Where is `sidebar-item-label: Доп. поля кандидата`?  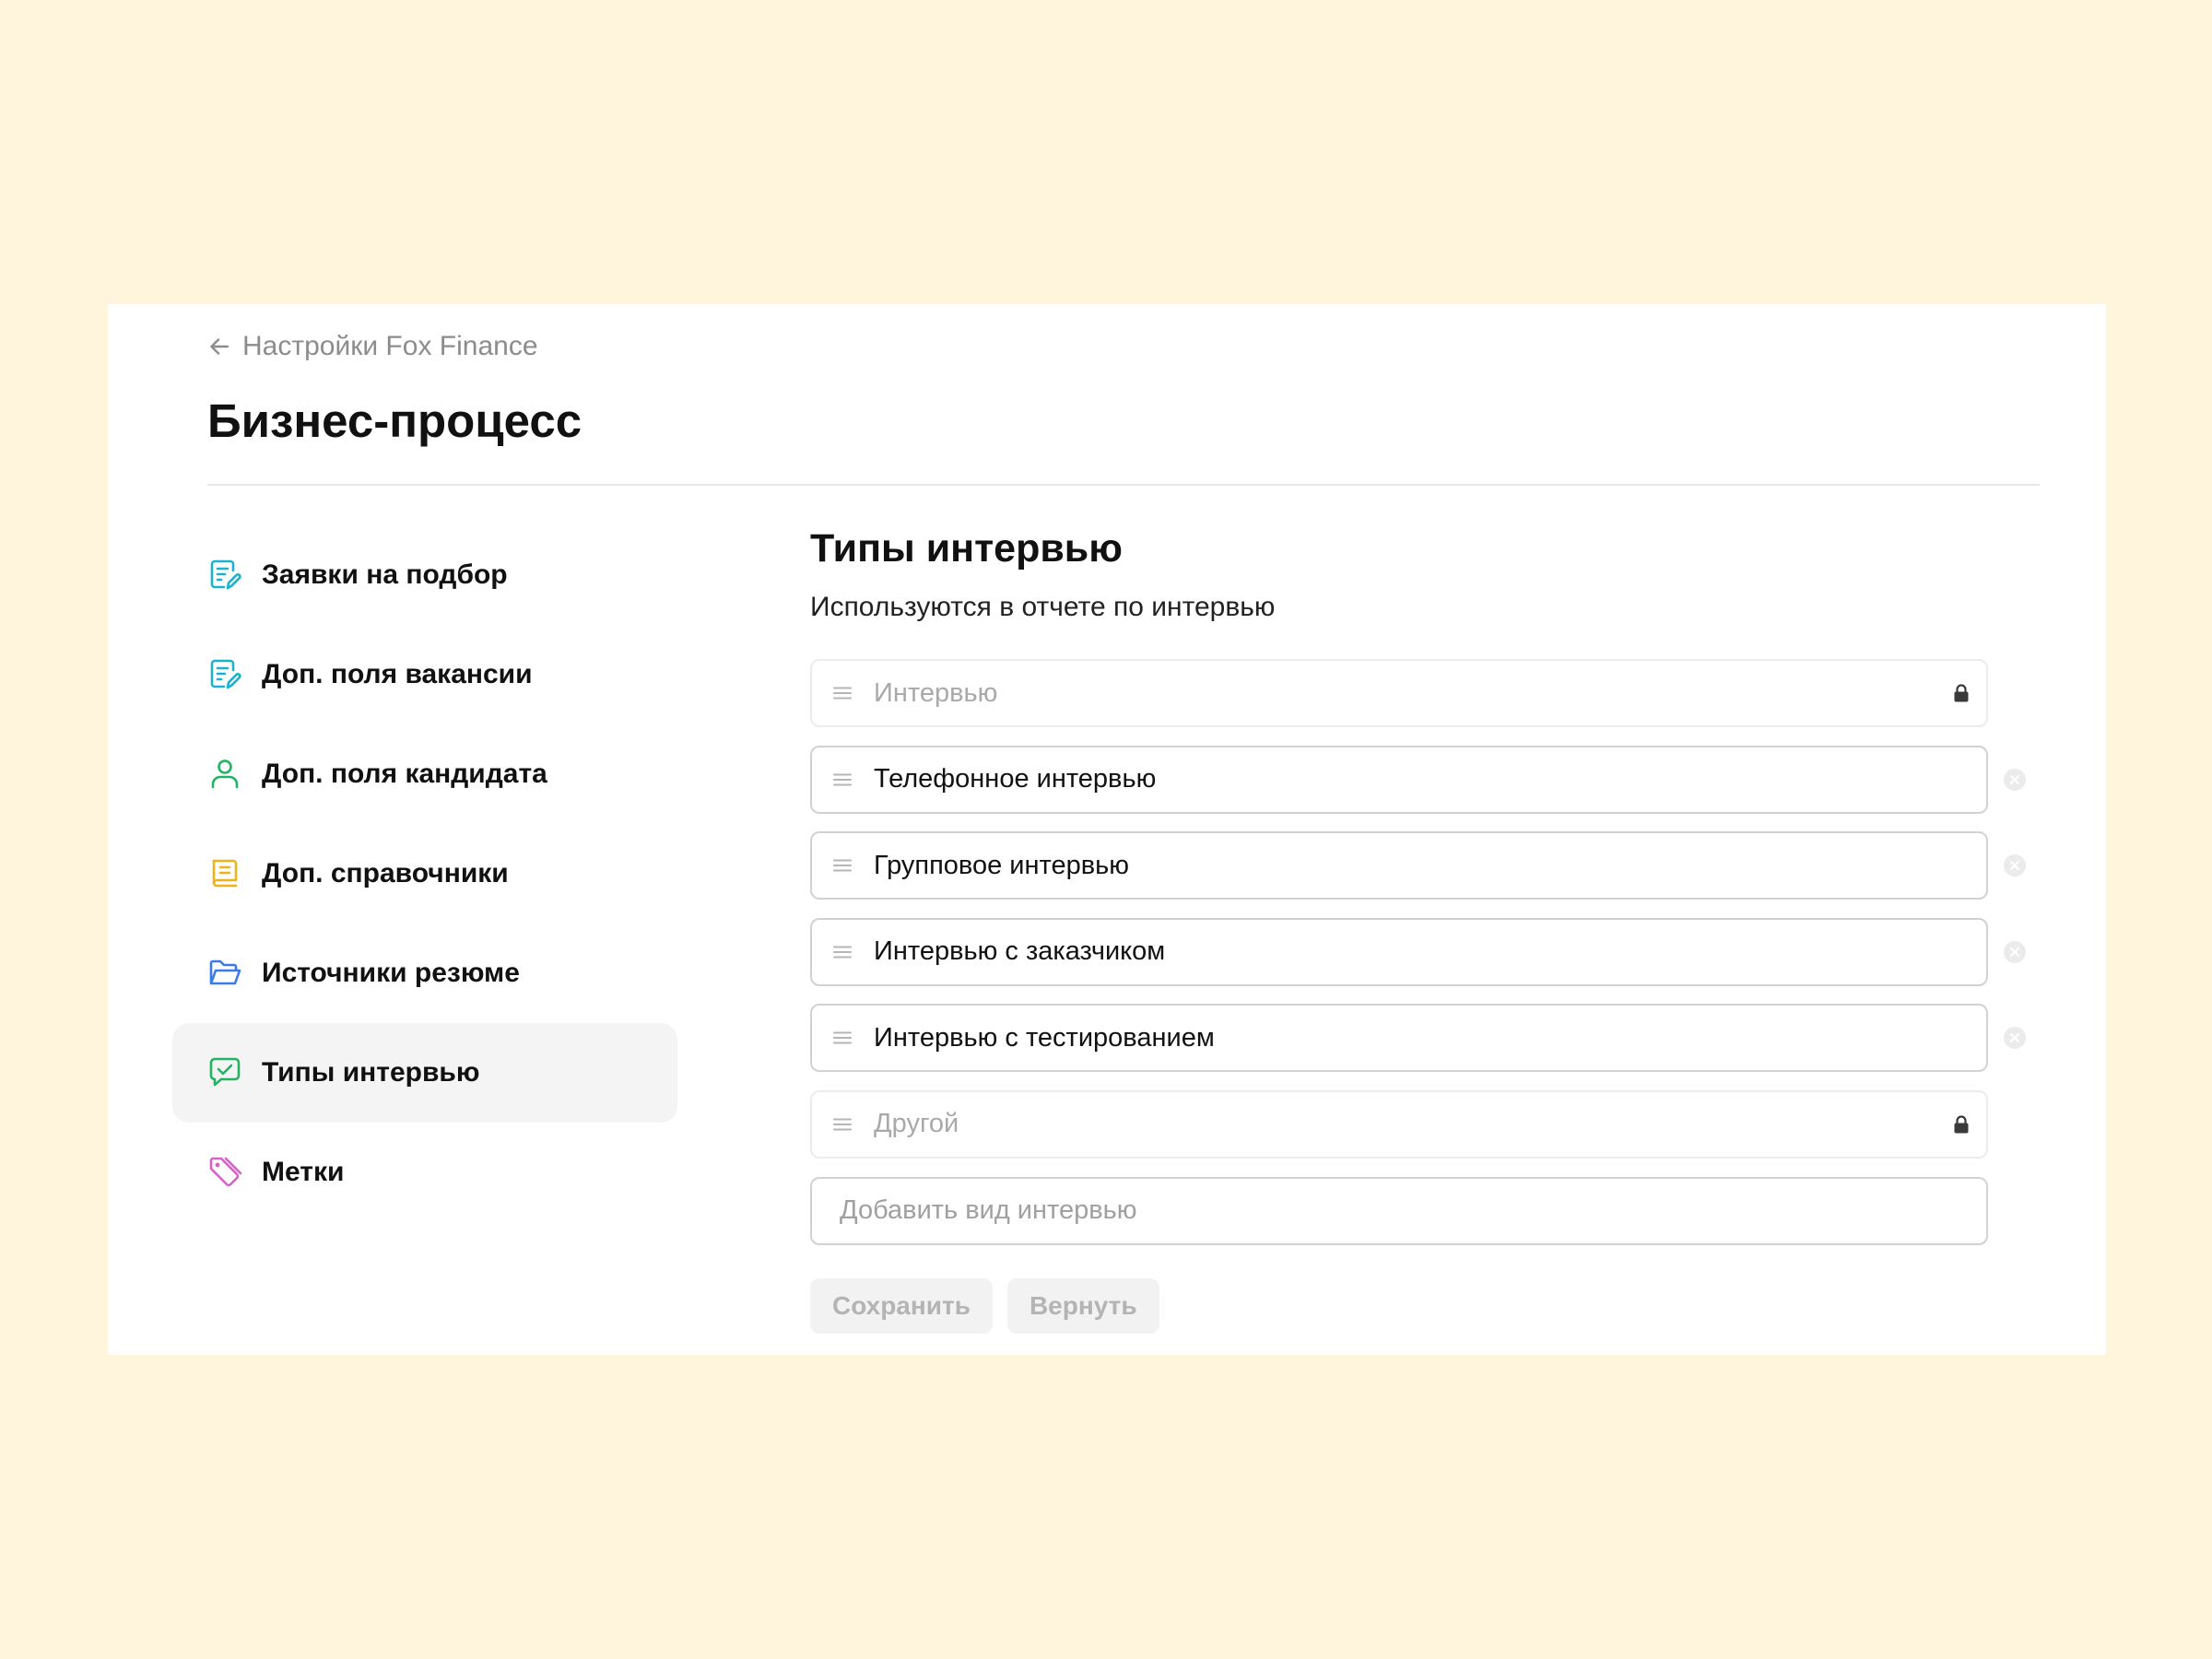
sidebar-item-label: Доп. поля кандидата is located at coordinates (404, 774).